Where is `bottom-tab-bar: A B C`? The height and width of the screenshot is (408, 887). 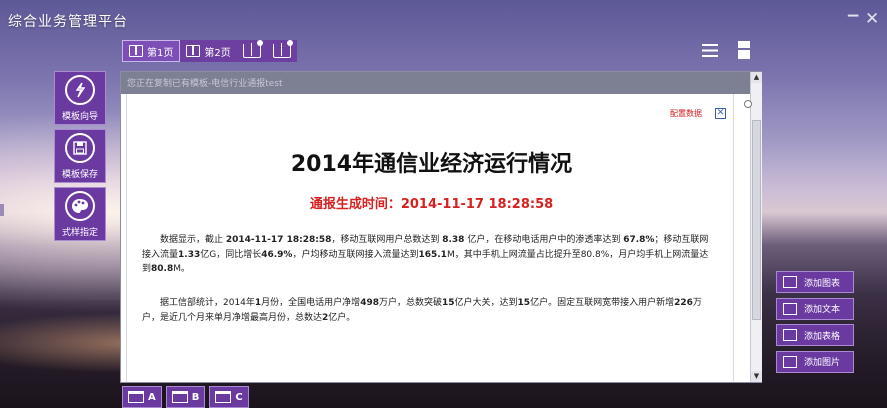 bottom-tab-bar: A B C is located at coordinates (185, 397).